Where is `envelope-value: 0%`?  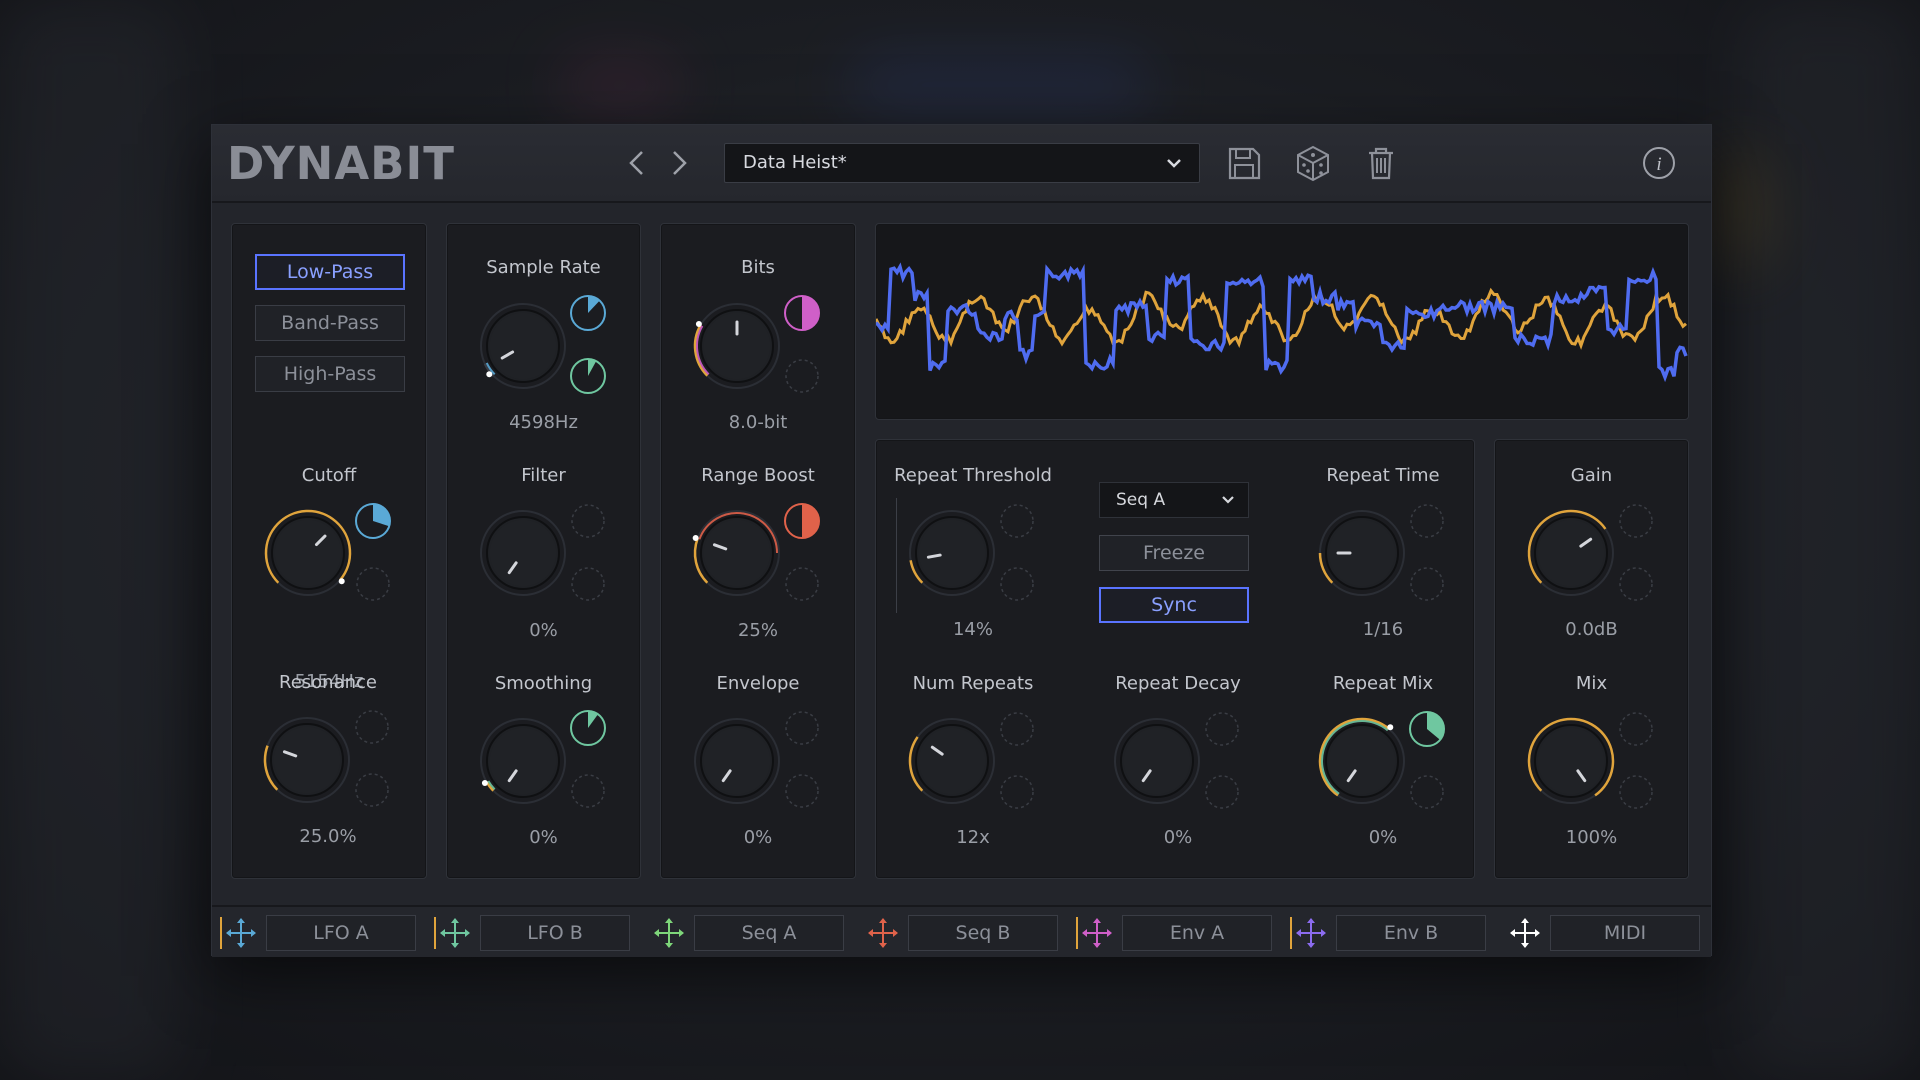 envelope-value: 0% is located at coordinates (758, 837).